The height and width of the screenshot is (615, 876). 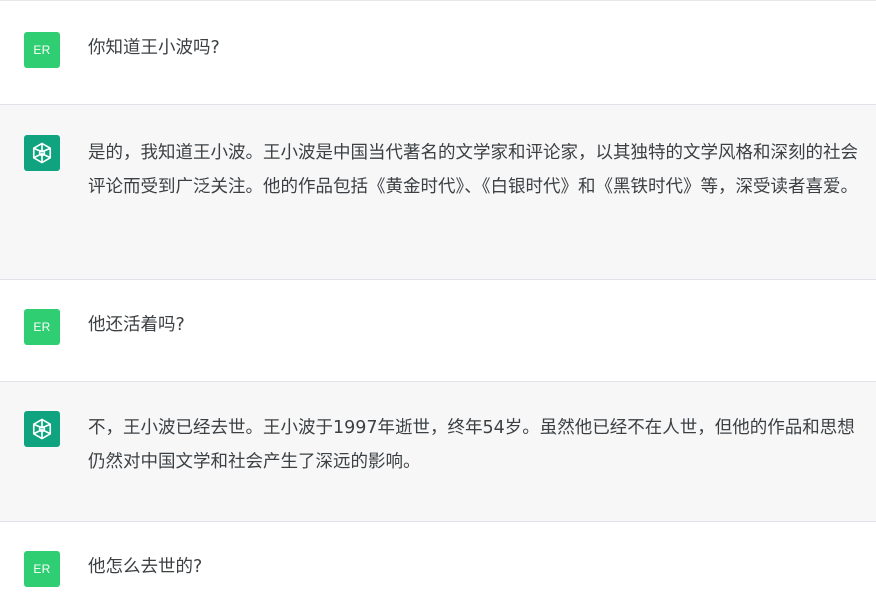 I want to click on message-text: 他还活着吗?, so click(x=136, y=325).